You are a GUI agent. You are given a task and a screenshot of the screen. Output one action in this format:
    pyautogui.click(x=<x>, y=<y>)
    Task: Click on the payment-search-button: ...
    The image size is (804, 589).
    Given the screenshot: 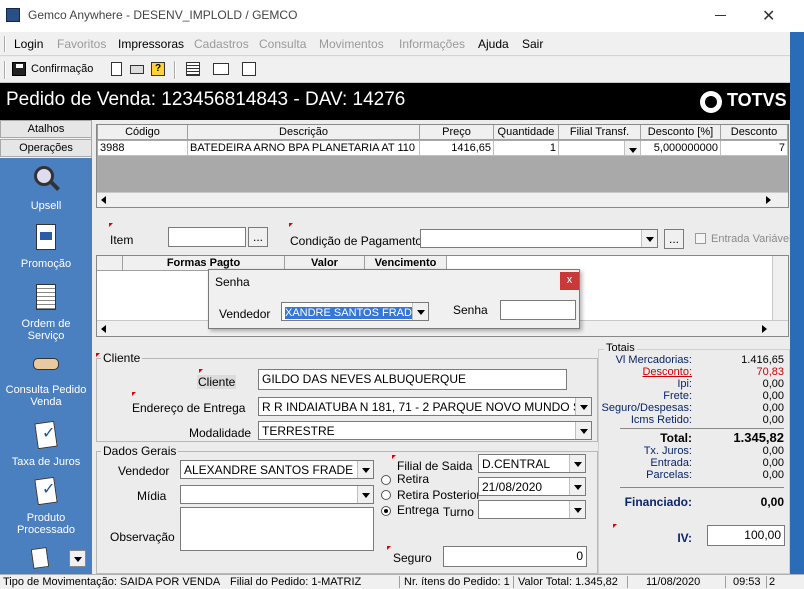 What is the action you would take?
    pyautogui.click(x=674, y=239)
    